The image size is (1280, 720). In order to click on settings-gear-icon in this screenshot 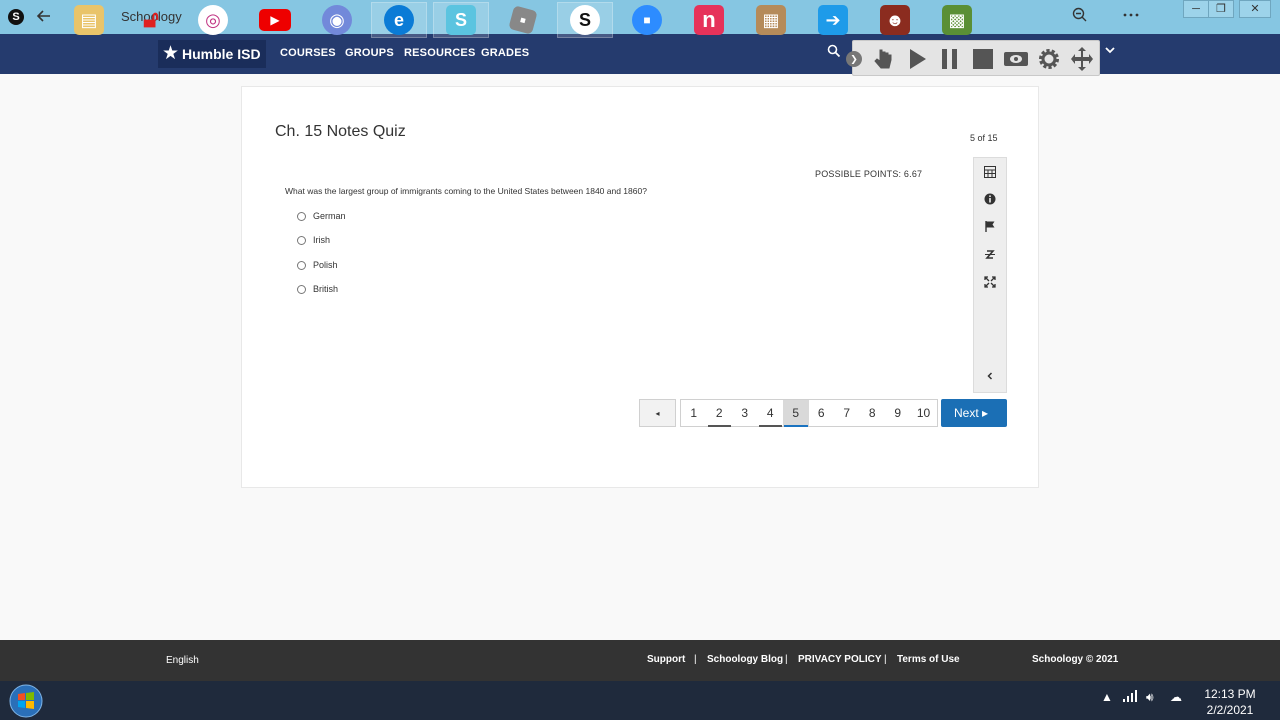, I will do `click(1049, 59)`.